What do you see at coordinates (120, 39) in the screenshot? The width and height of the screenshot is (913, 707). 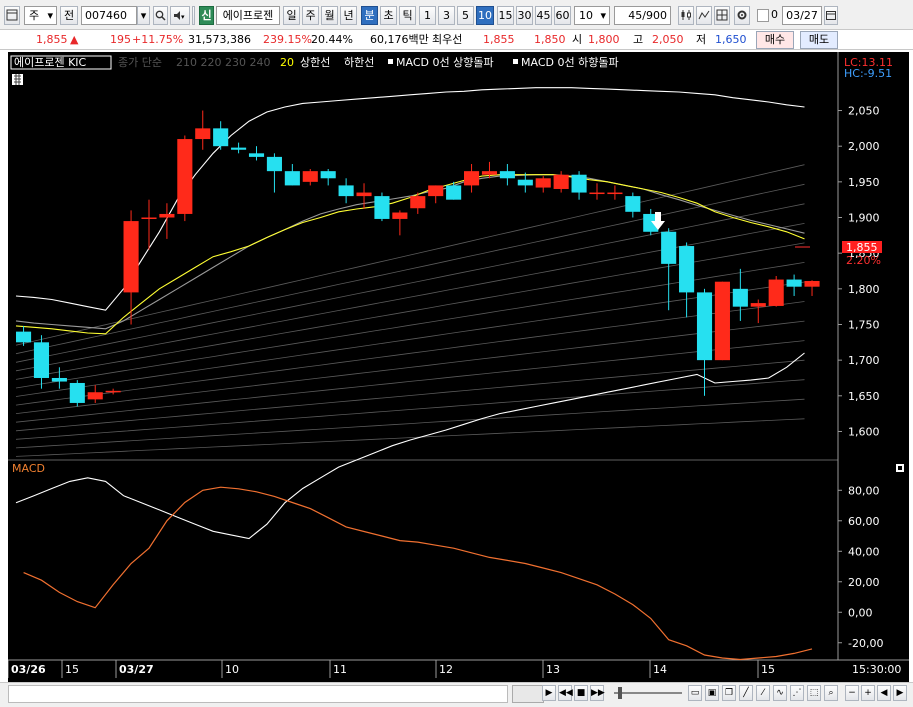 I see `price-change: 195` at bounding box center [120, 39].